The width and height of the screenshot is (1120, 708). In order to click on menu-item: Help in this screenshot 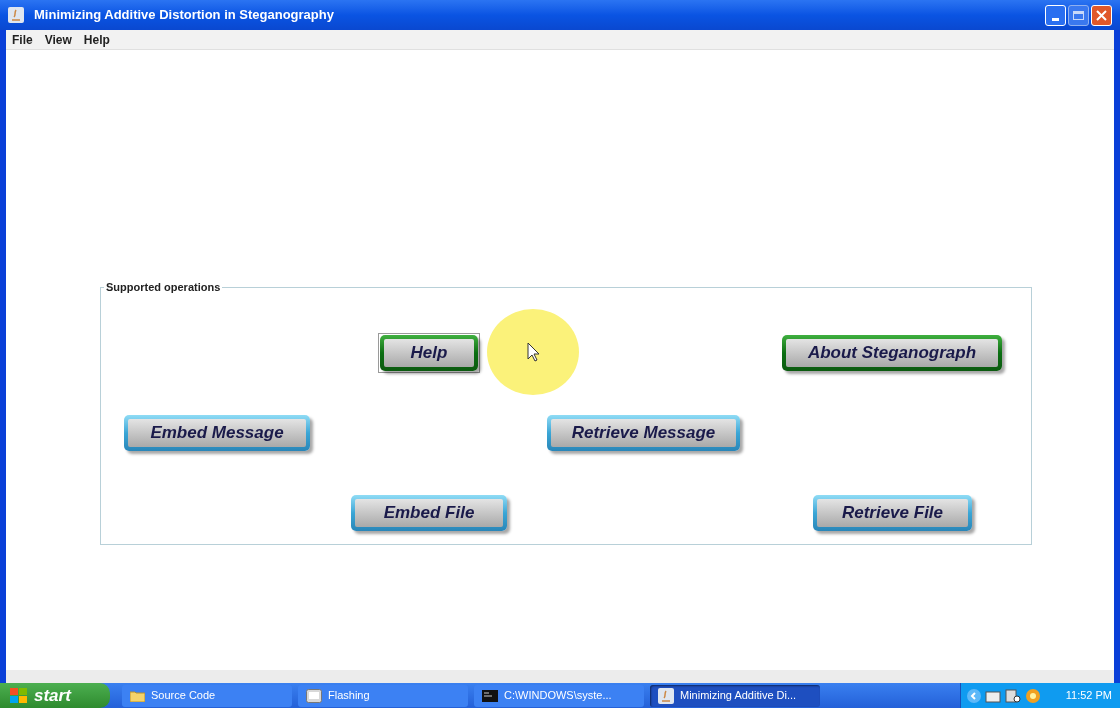, I will do `click(96, 39)`.